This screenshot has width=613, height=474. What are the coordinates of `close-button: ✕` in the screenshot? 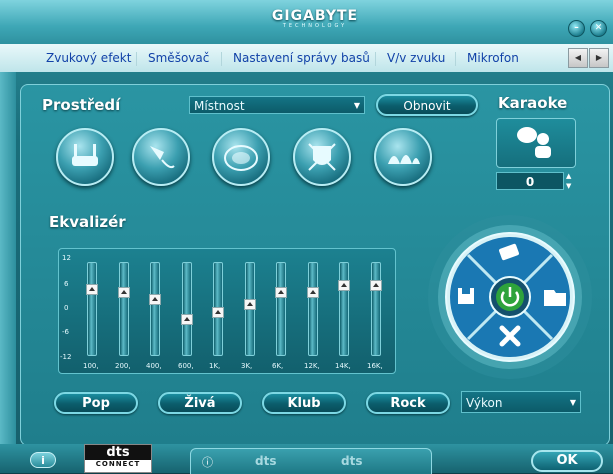 It's located at (598, 28).